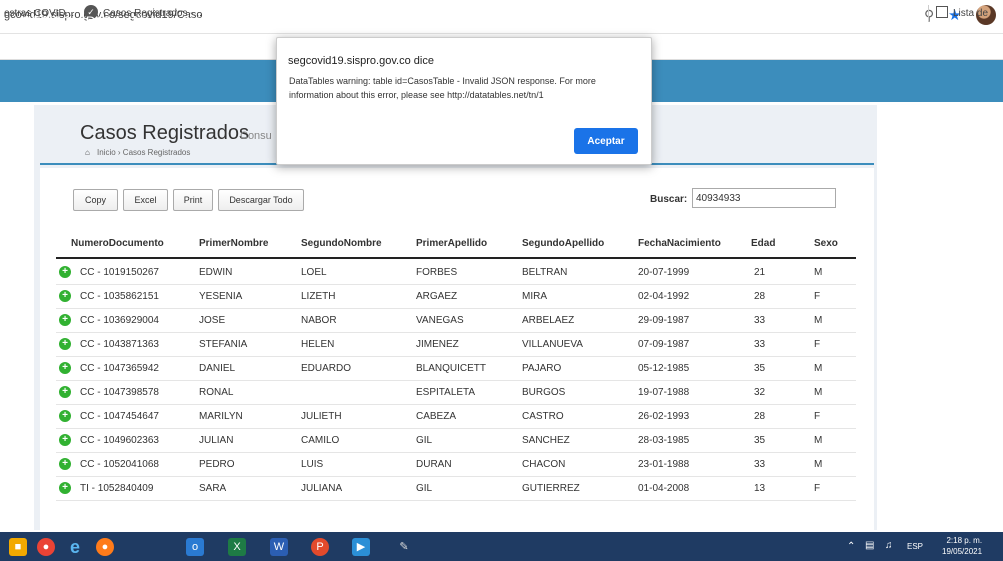 The image size is (1003, 561). Describe the element at coordinates (119, 272) in the screenshot. I see `cell-numero-documento: CC - 1019150267` at that location.